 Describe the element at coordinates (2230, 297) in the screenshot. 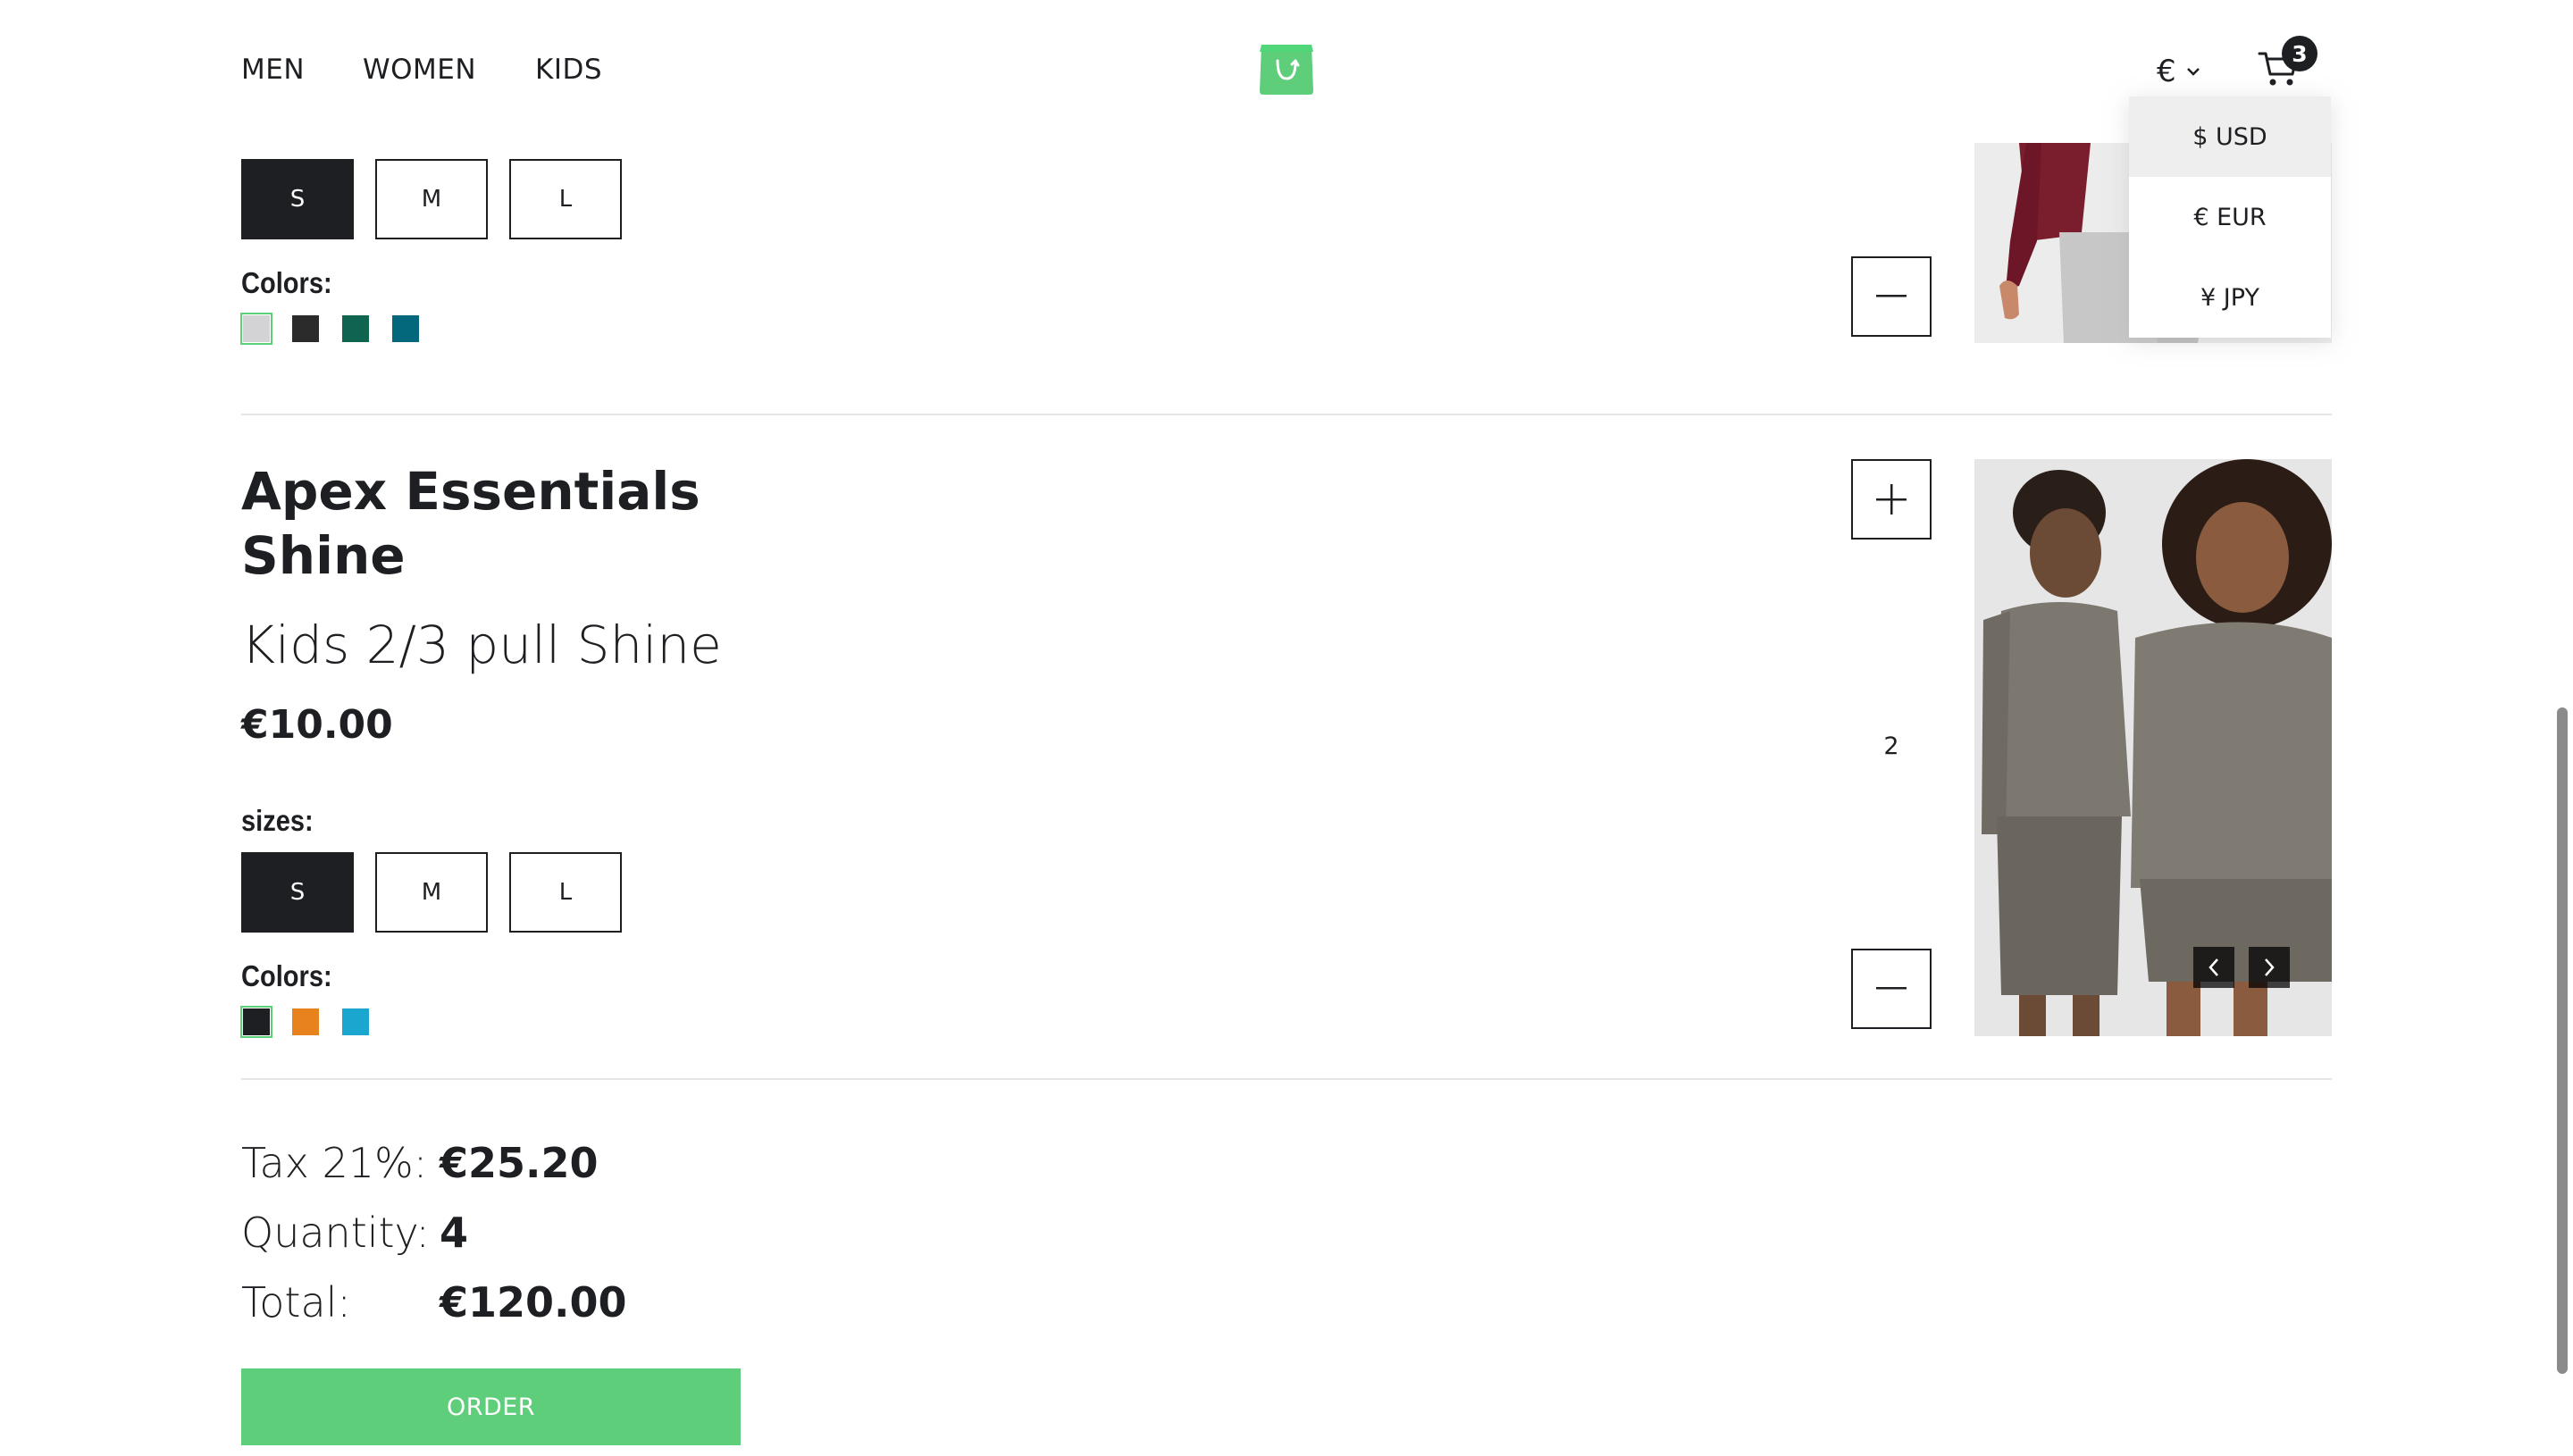

I see `currency-option-jpy: ¥ JPY` at that location.